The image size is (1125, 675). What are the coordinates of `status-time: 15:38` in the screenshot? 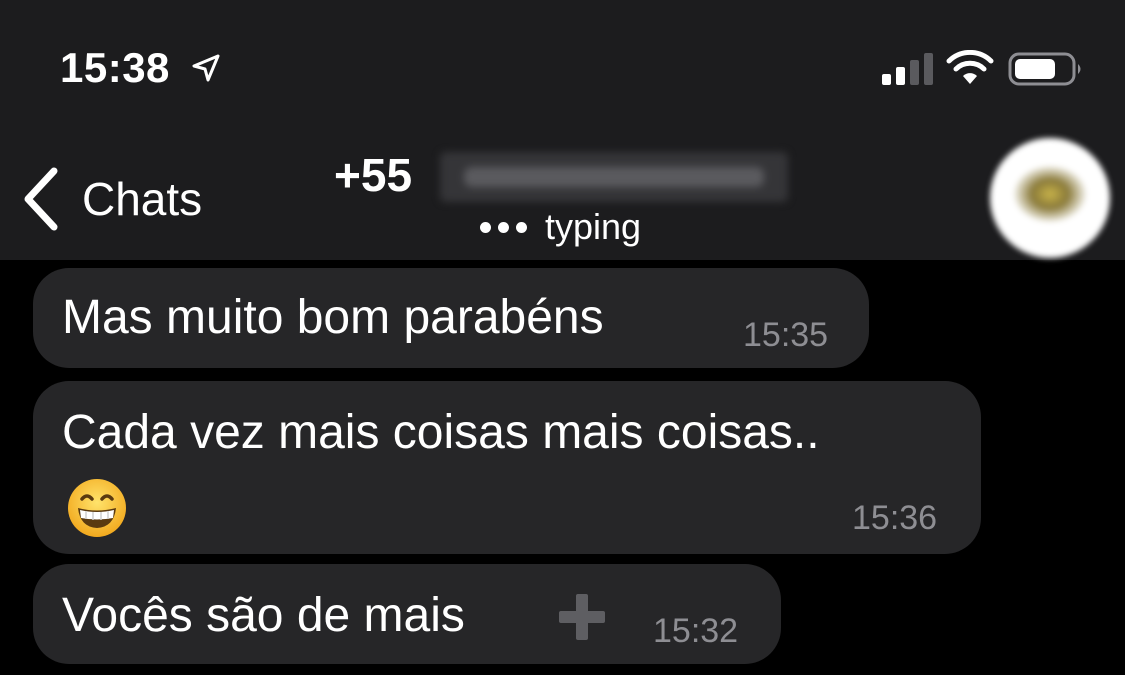 It's located at (115, 67).